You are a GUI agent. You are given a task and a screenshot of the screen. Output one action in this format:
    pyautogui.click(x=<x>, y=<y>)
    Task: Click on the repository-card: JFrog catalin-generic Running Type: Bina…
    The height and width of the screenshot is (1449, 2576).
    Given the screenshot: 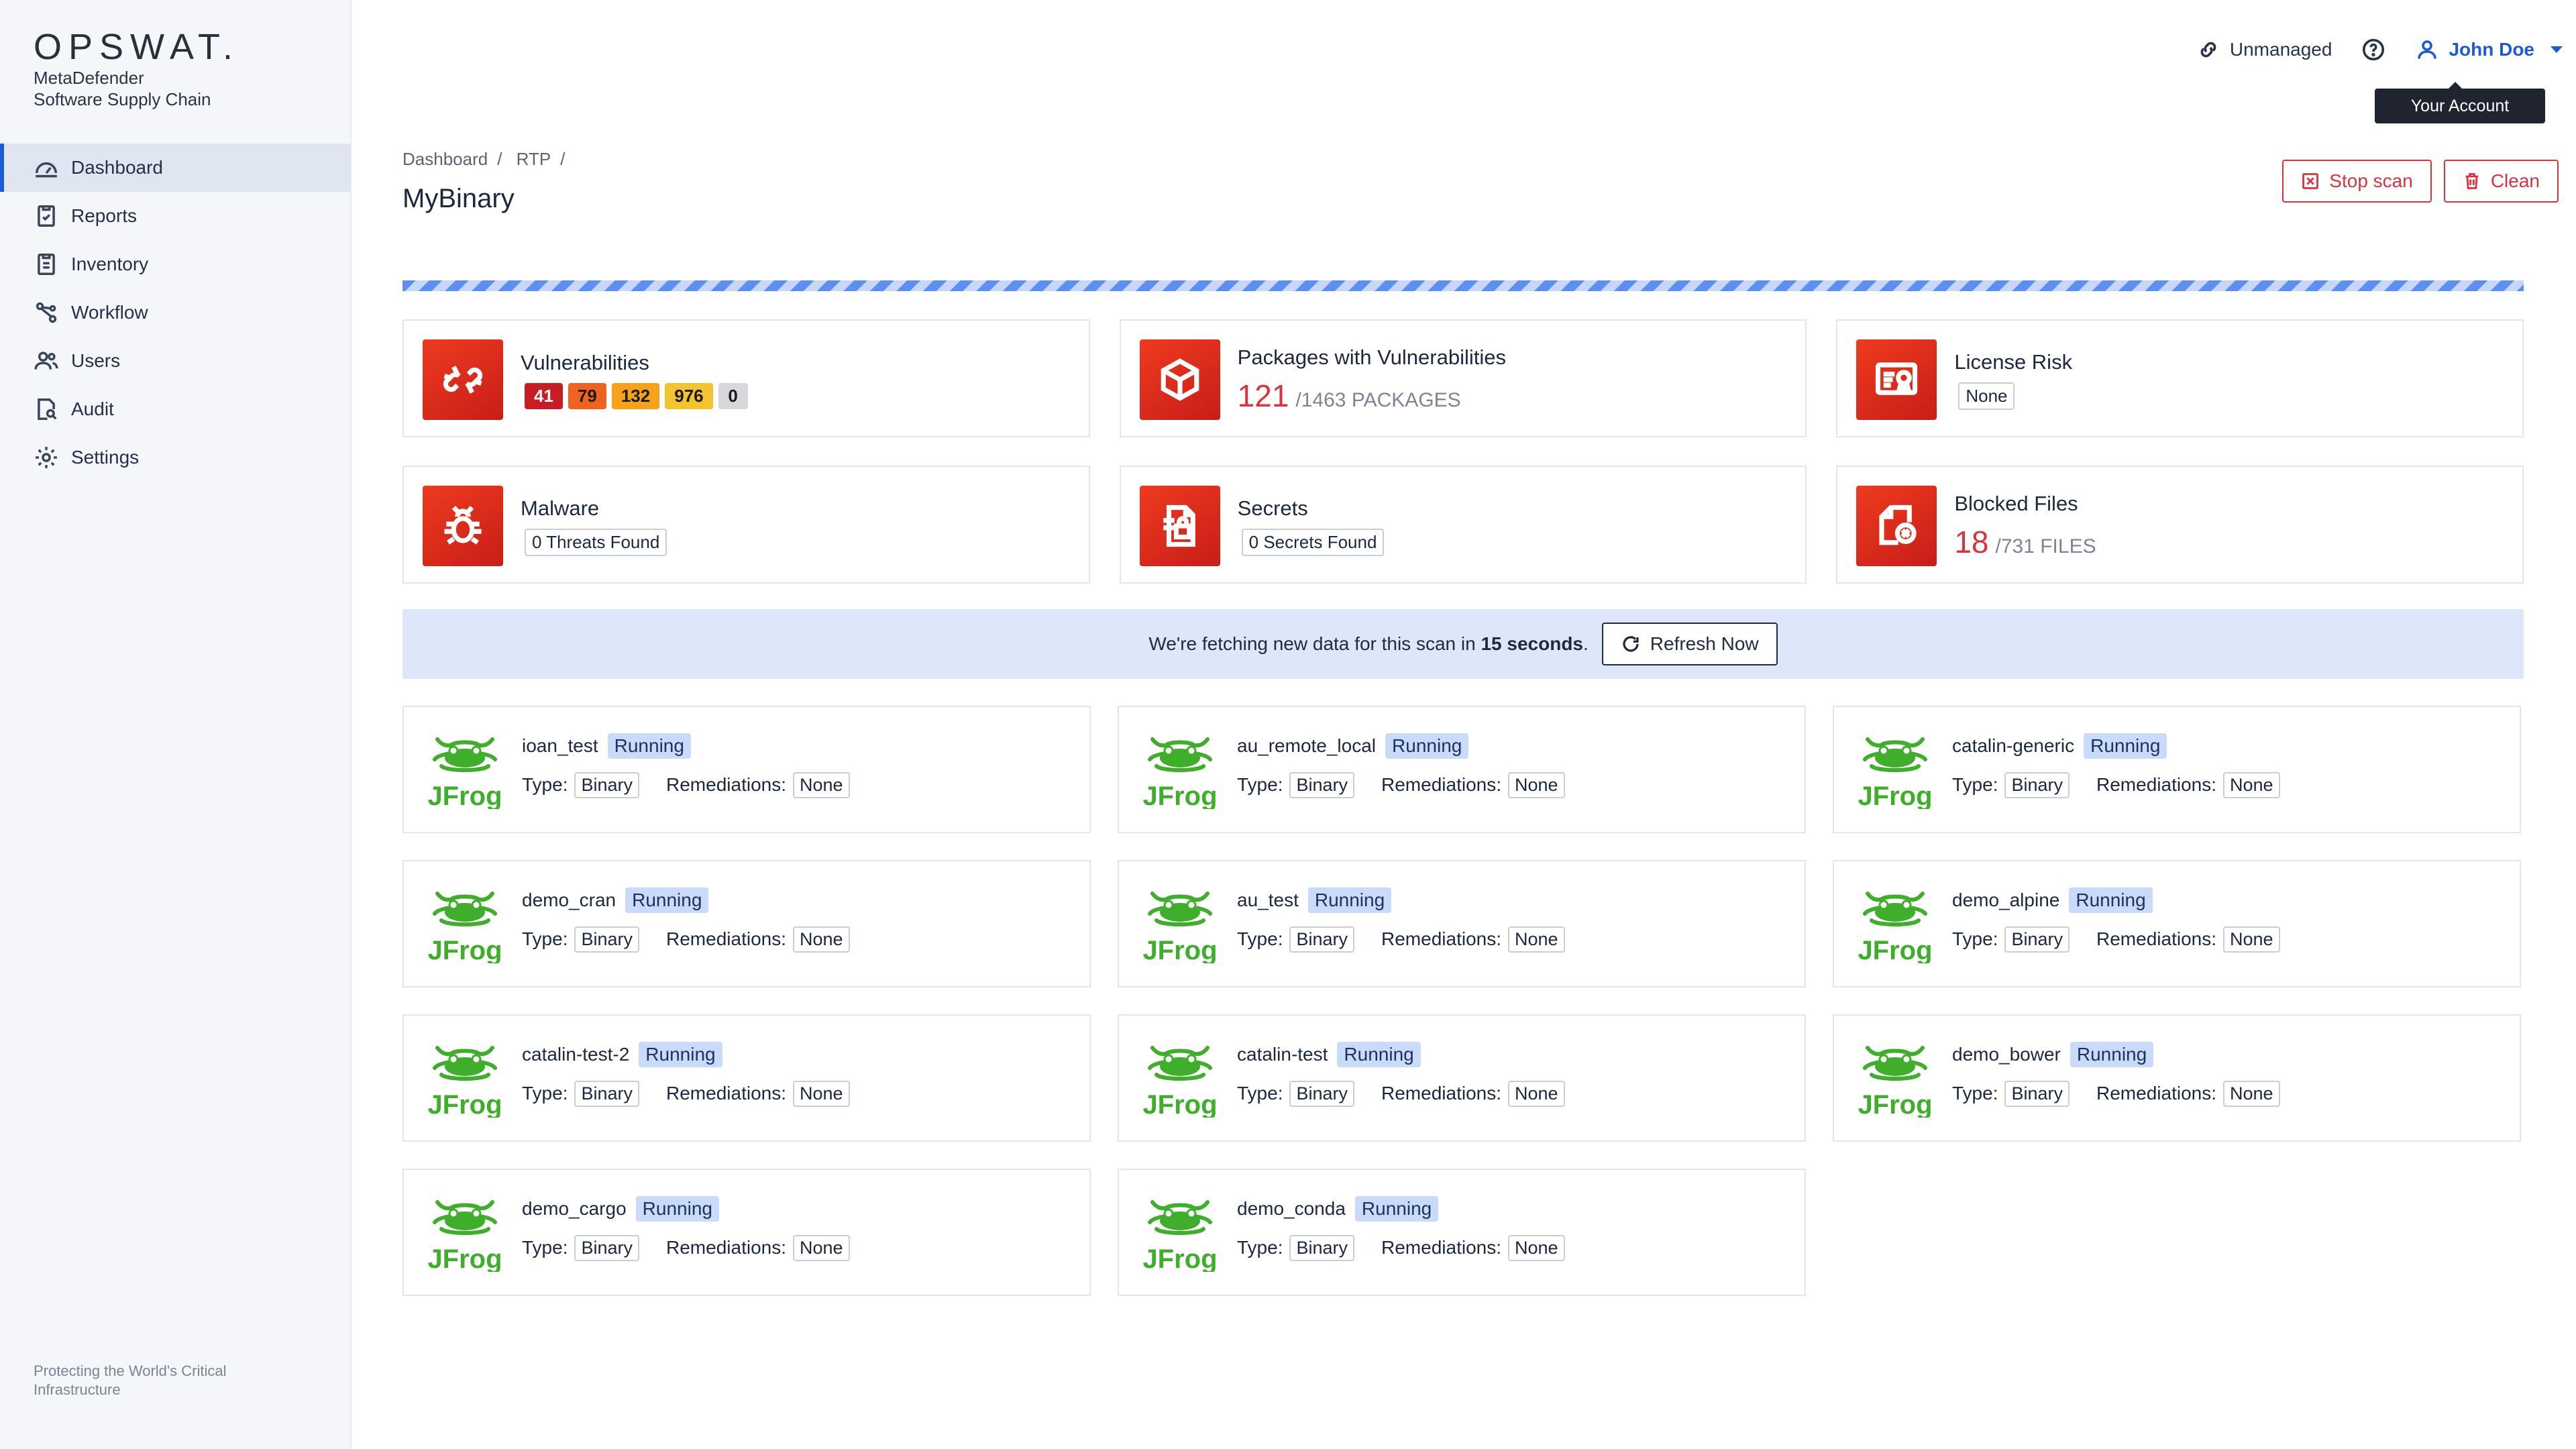 What is the action you would take?
    pyautogui.click(x=2177, y=769)
    